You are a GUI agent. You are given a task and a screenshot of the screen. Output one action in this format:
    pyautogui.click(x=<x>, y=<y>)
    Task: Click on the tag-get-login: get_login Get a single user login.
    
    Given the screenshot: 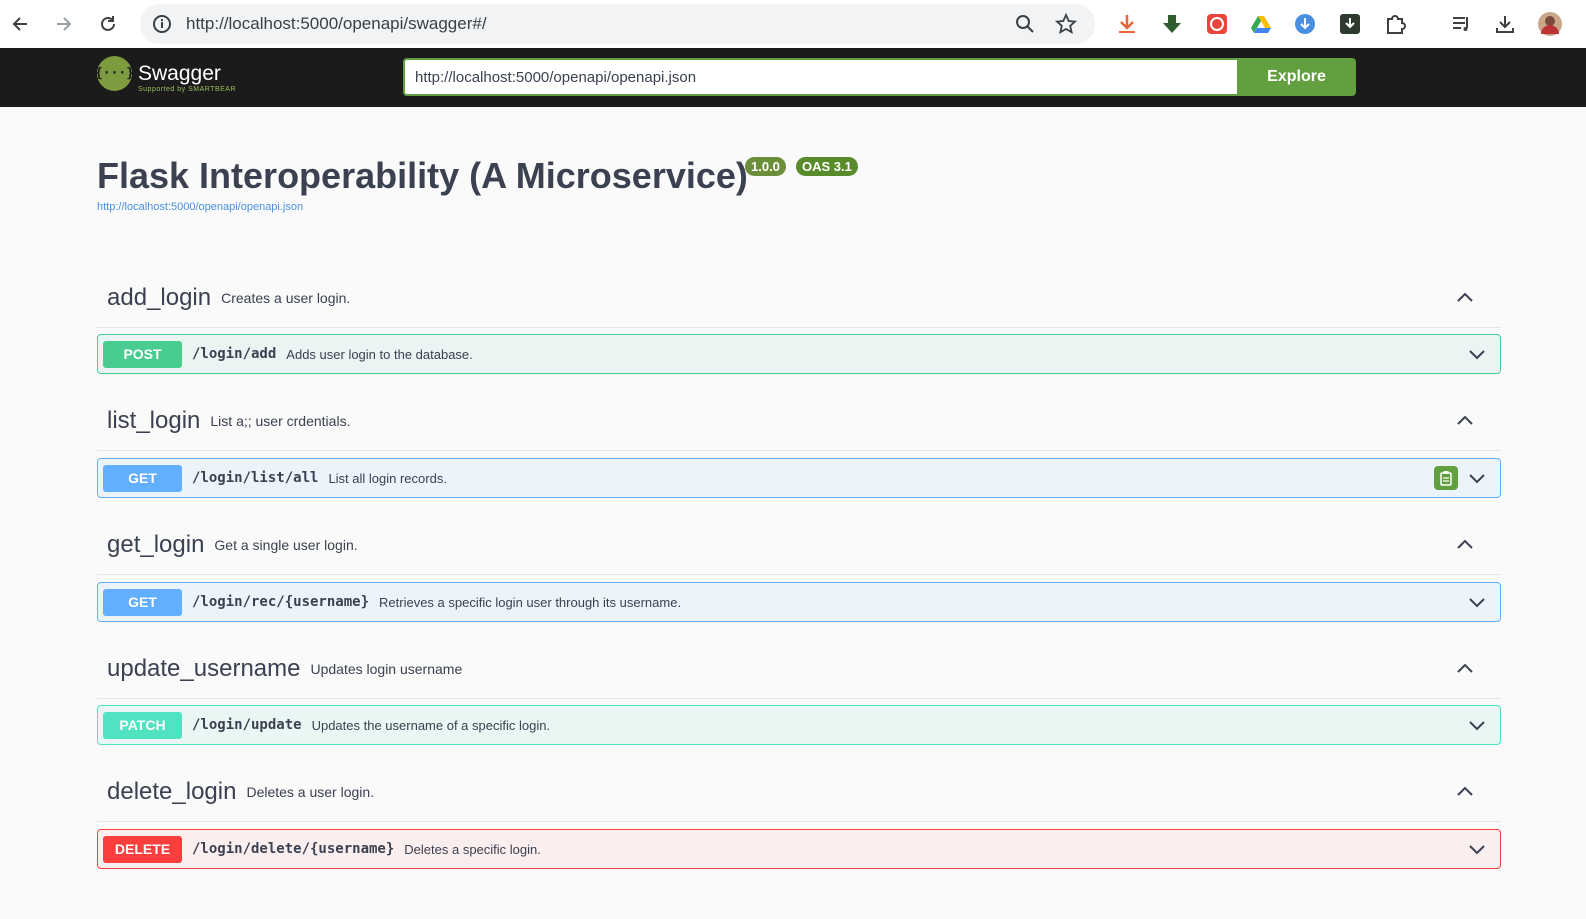 What is the action you would take?
    pyautogui.click(x=799, y=545)
    